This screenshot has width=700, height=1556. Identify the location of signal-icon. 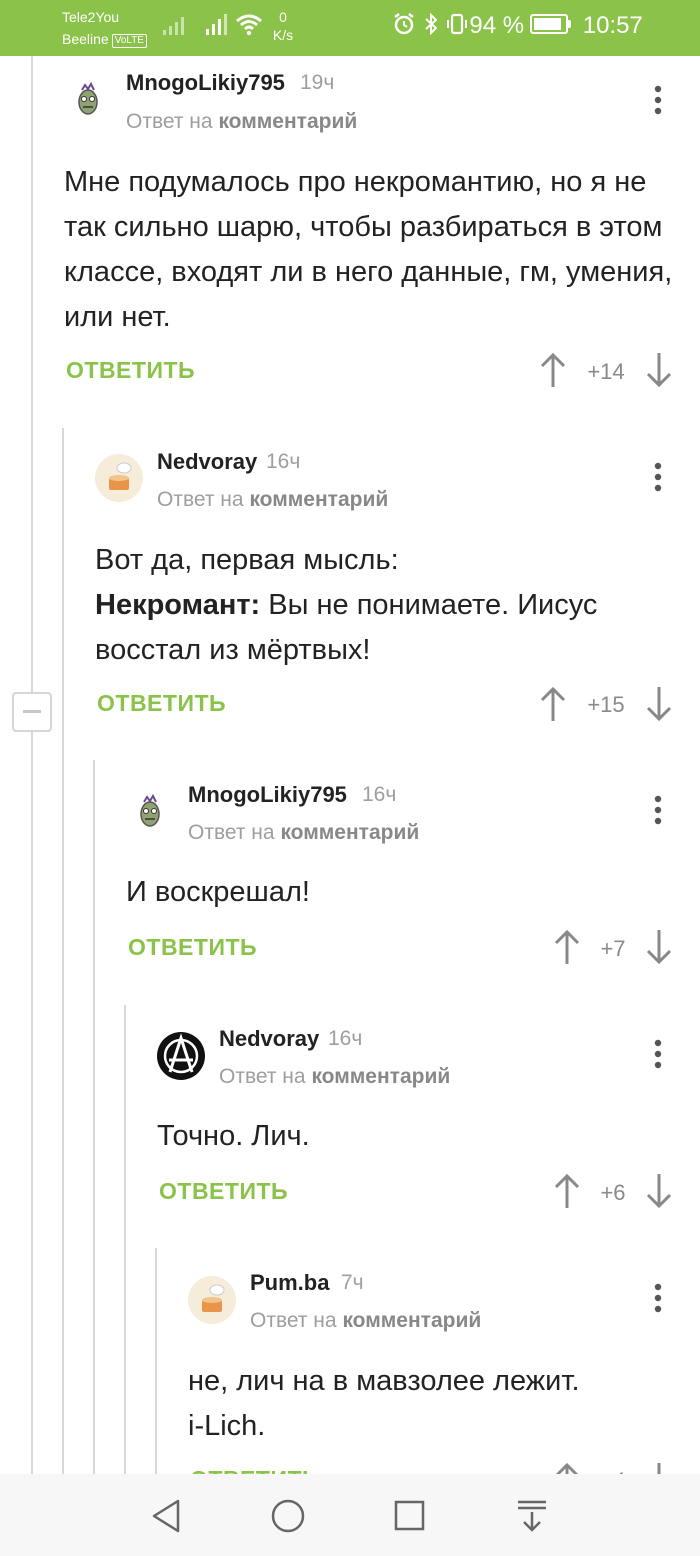
(173, 26).